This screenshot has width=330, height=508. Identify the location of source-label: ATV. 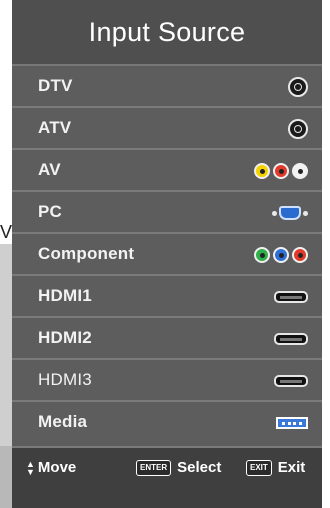
(55, 127).